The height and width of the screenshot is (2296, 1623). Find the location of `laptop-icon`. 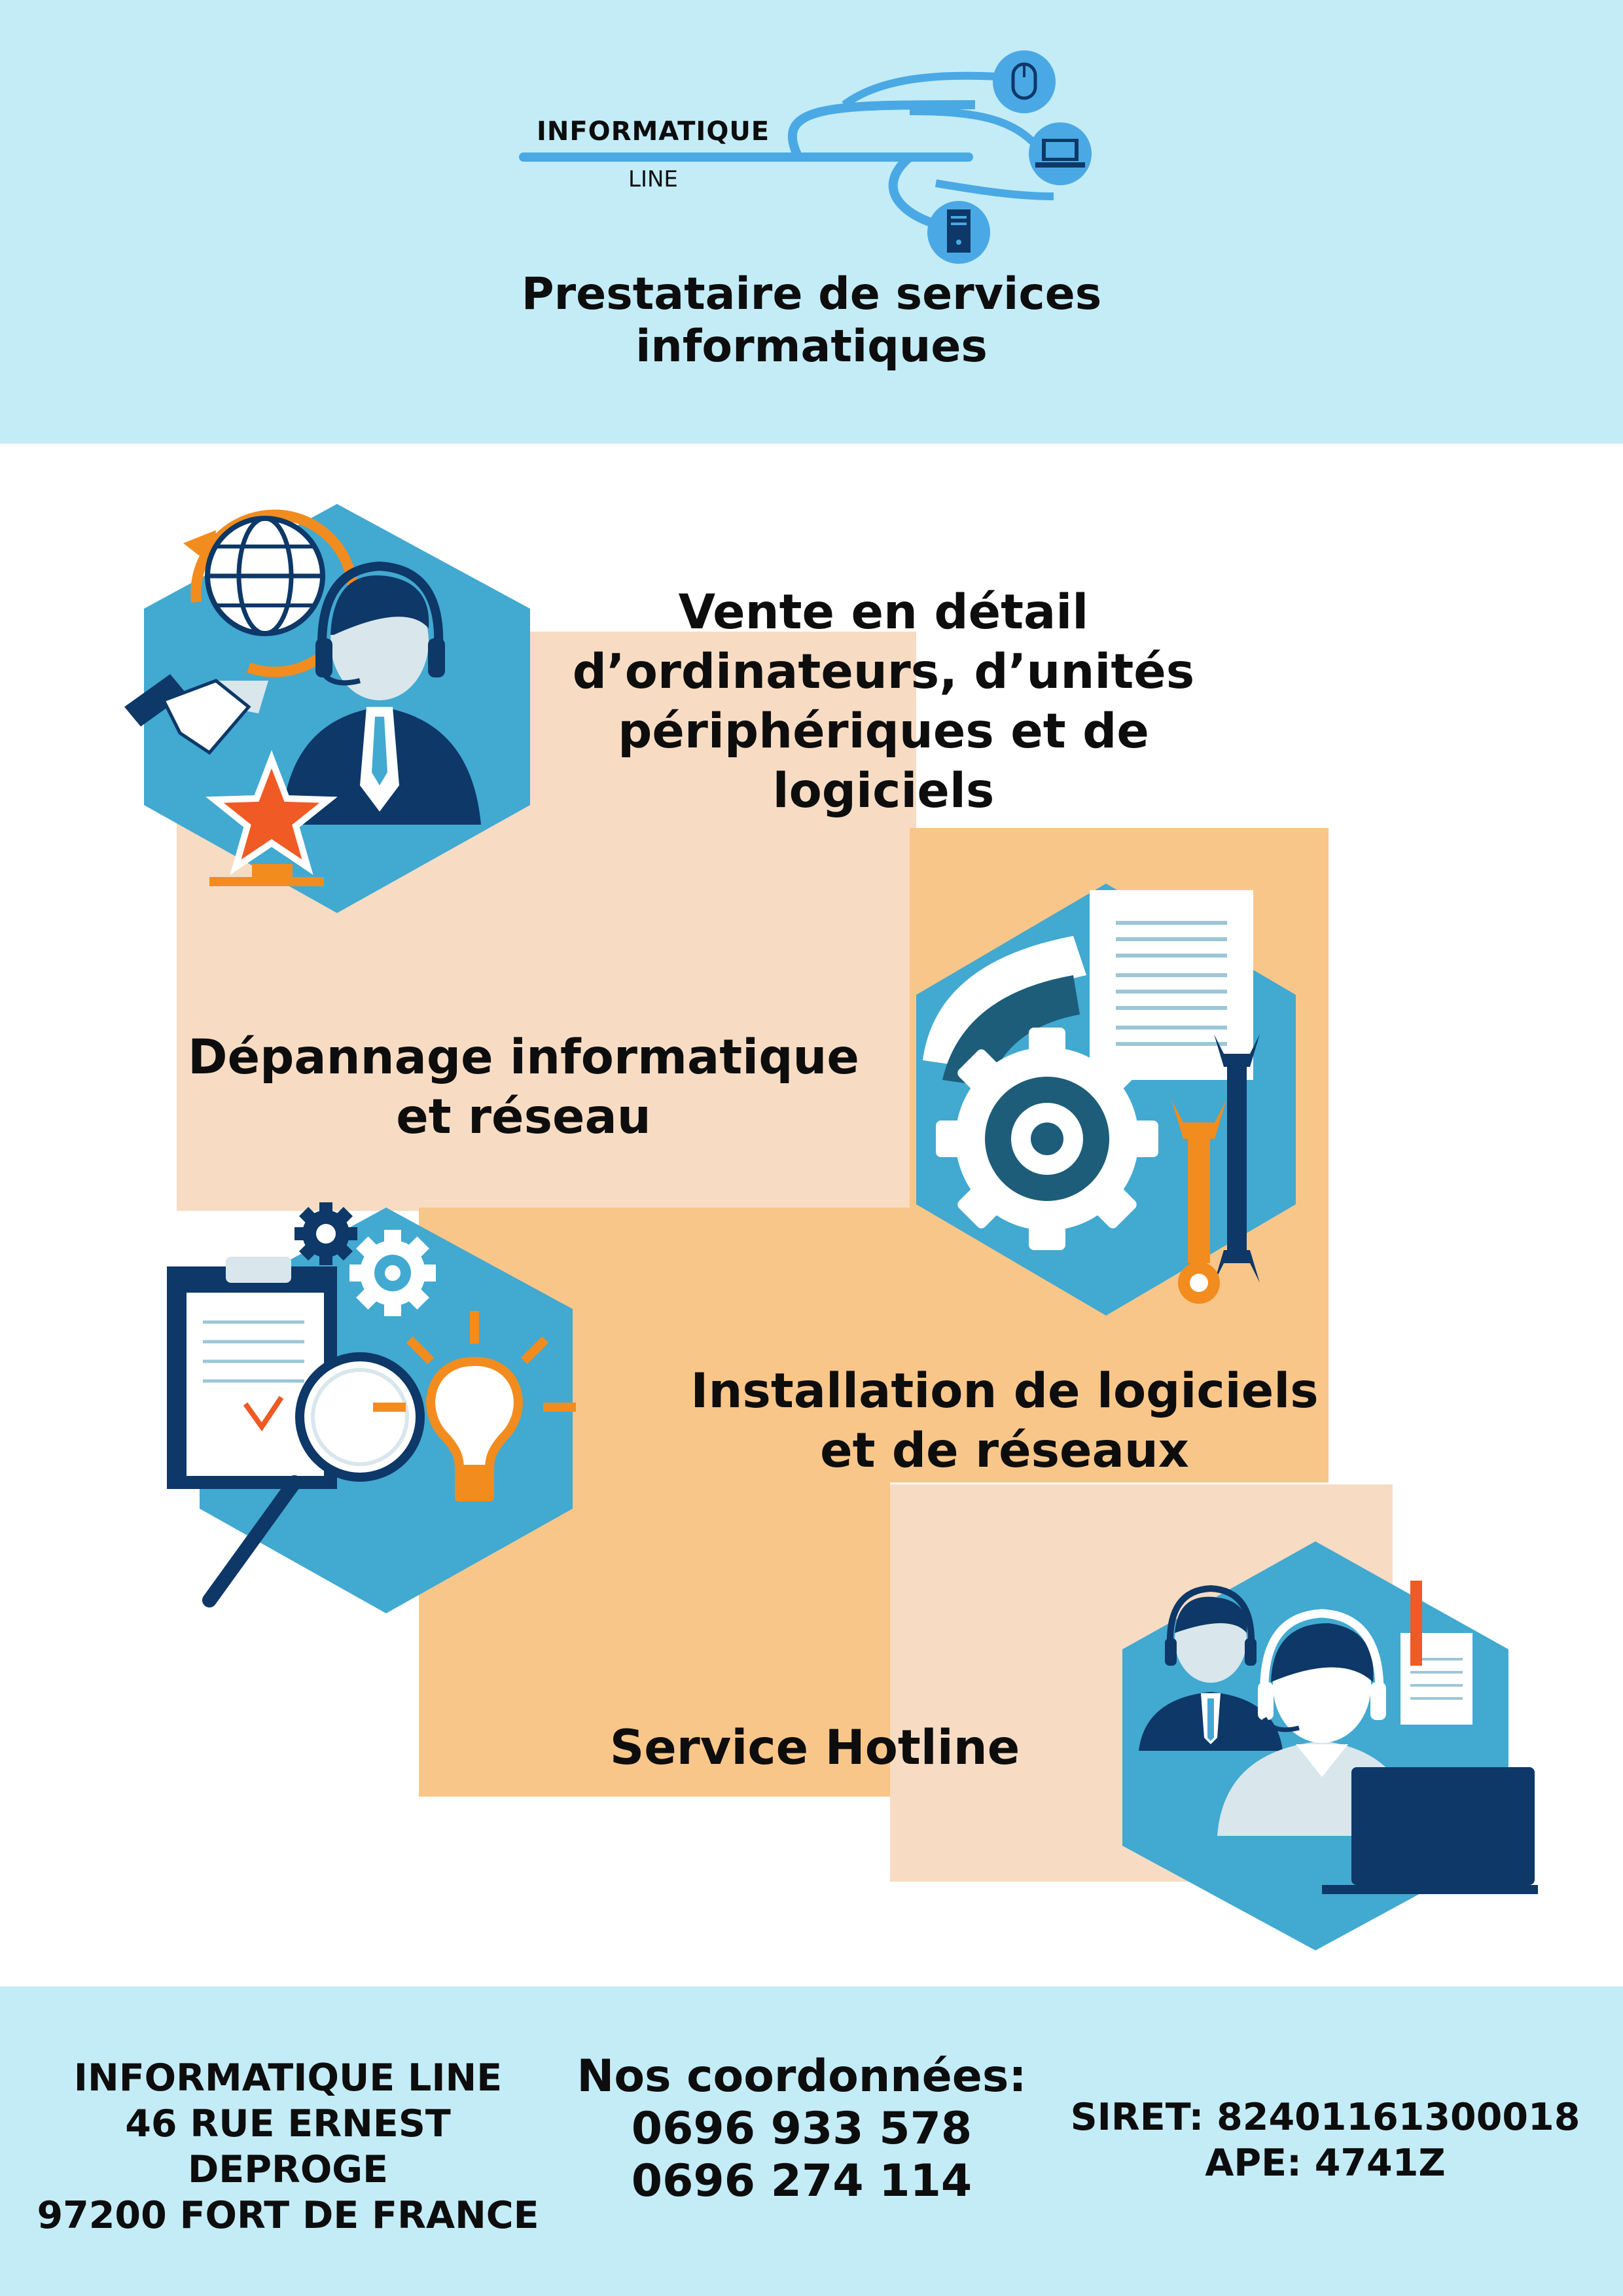

laptop-icon is located at coordinates (1060, 153).